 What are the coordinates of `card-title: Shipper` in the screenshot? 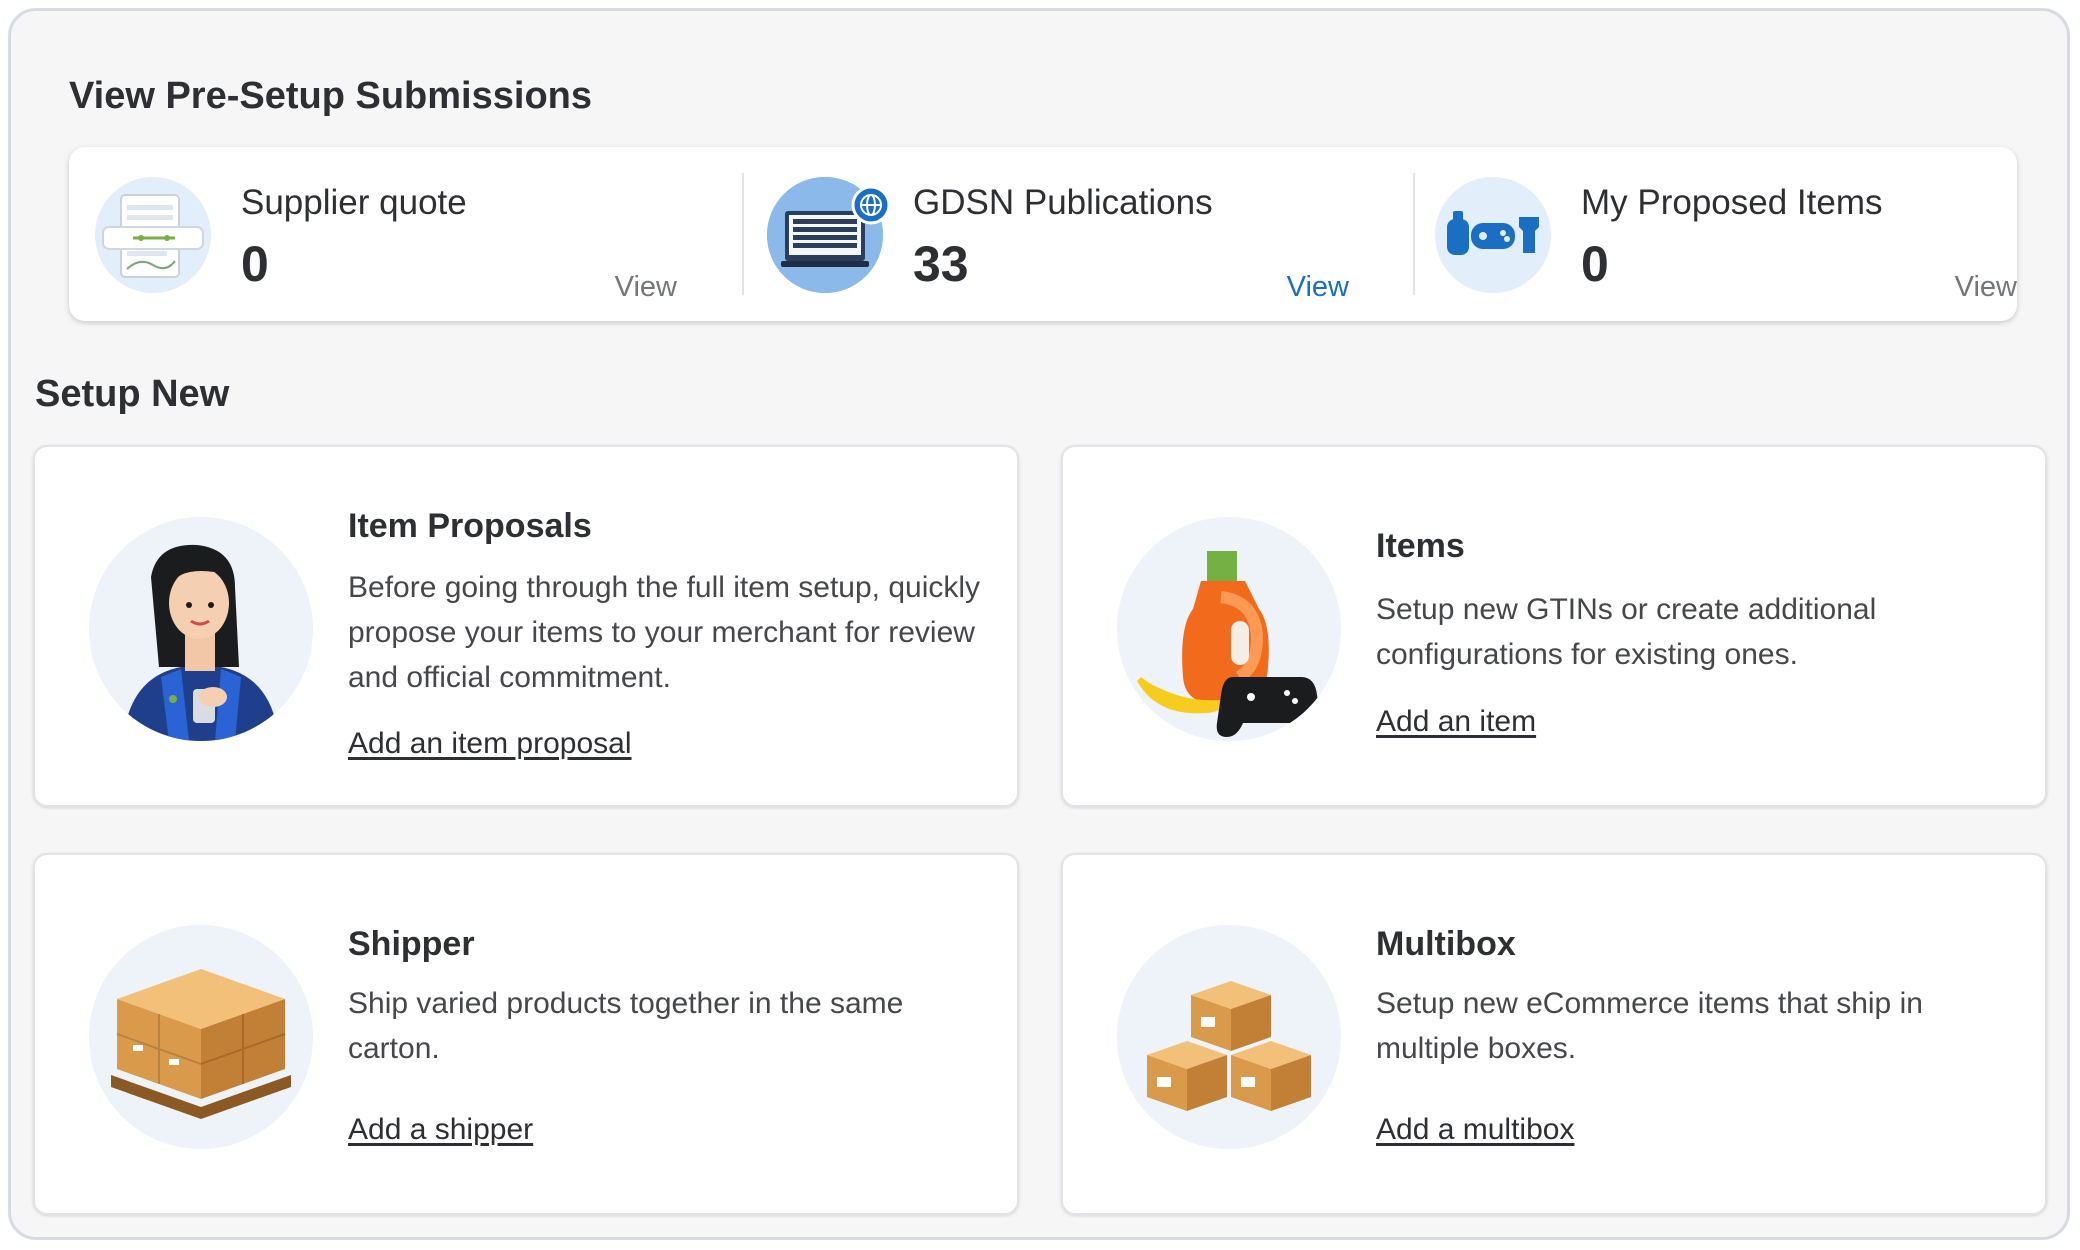 It's located at (411, 944).